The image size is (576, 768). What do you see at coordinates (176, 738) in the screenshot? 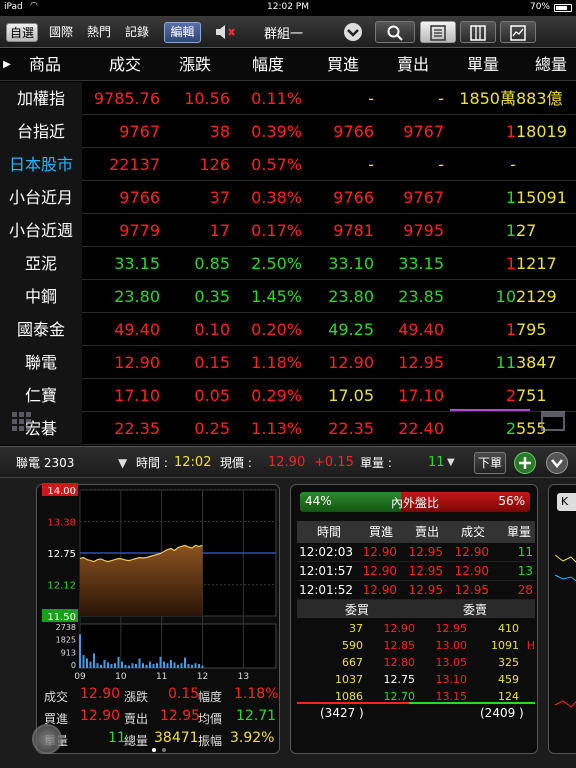
I see `info-value-total: 38471` at bounding box center [176, 738].